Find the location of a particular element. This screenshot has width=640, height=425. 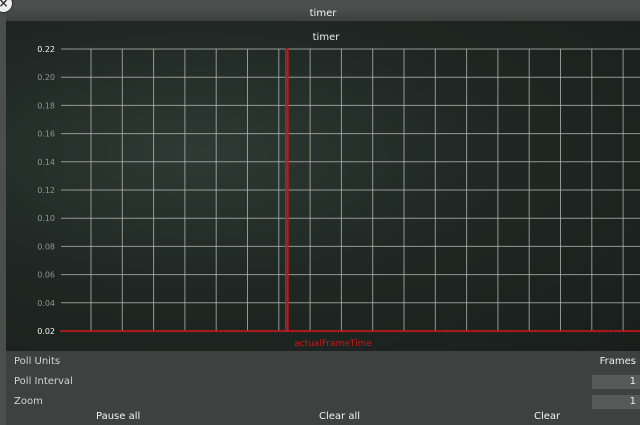

zoom-label: Zoom is located at coordinates (28, 401).